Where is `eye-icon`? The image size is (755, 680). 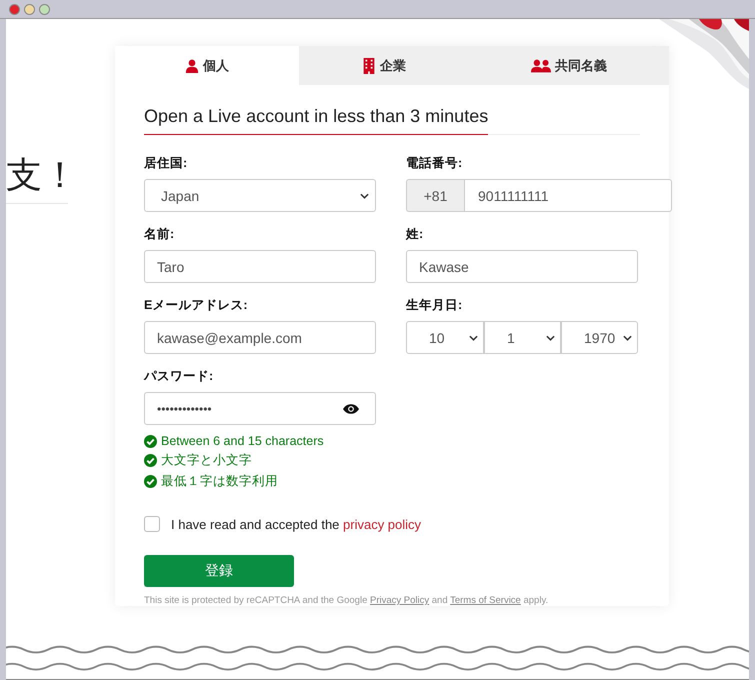
eye-icon is located at coordinates (351, 409).